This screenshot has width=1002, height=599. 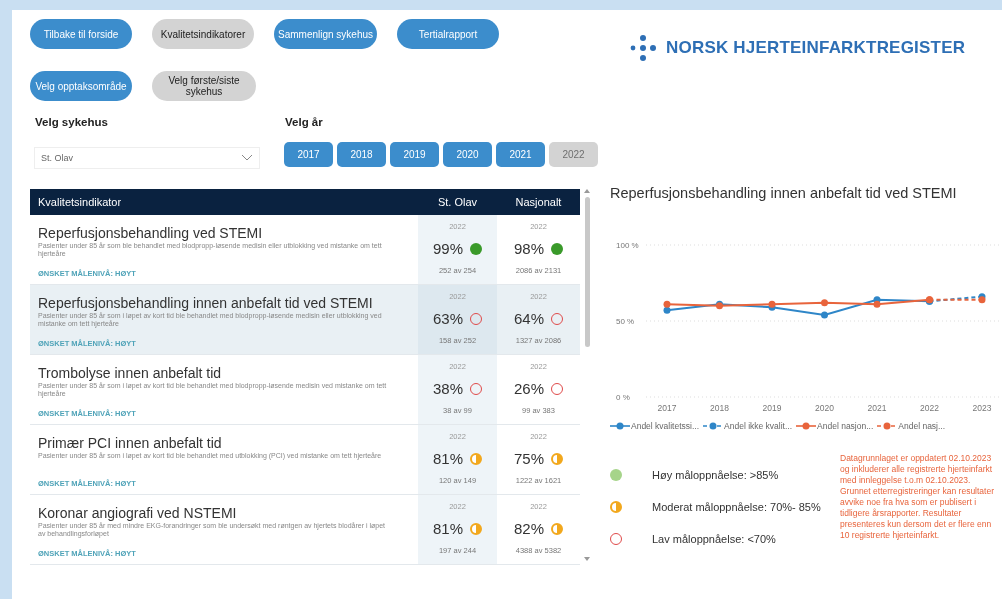 I want to click on percent-value: 63%, so click(x=448, y=318).